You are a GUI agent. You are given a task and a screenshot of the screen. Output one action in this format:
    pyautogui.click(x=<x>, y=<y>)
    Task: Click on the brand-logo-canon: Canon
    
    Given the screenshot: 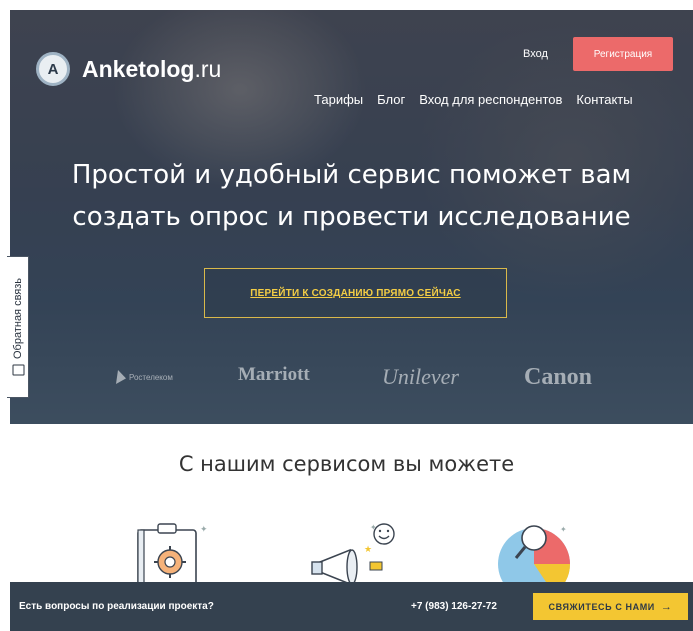 What is the action you would take?
    pyautogui.click(x=558, y=377)
    